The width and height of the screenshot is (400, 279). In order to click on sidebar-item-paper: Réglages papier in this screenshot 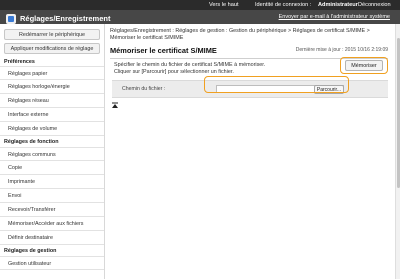, I will do `click(52, 73)`.